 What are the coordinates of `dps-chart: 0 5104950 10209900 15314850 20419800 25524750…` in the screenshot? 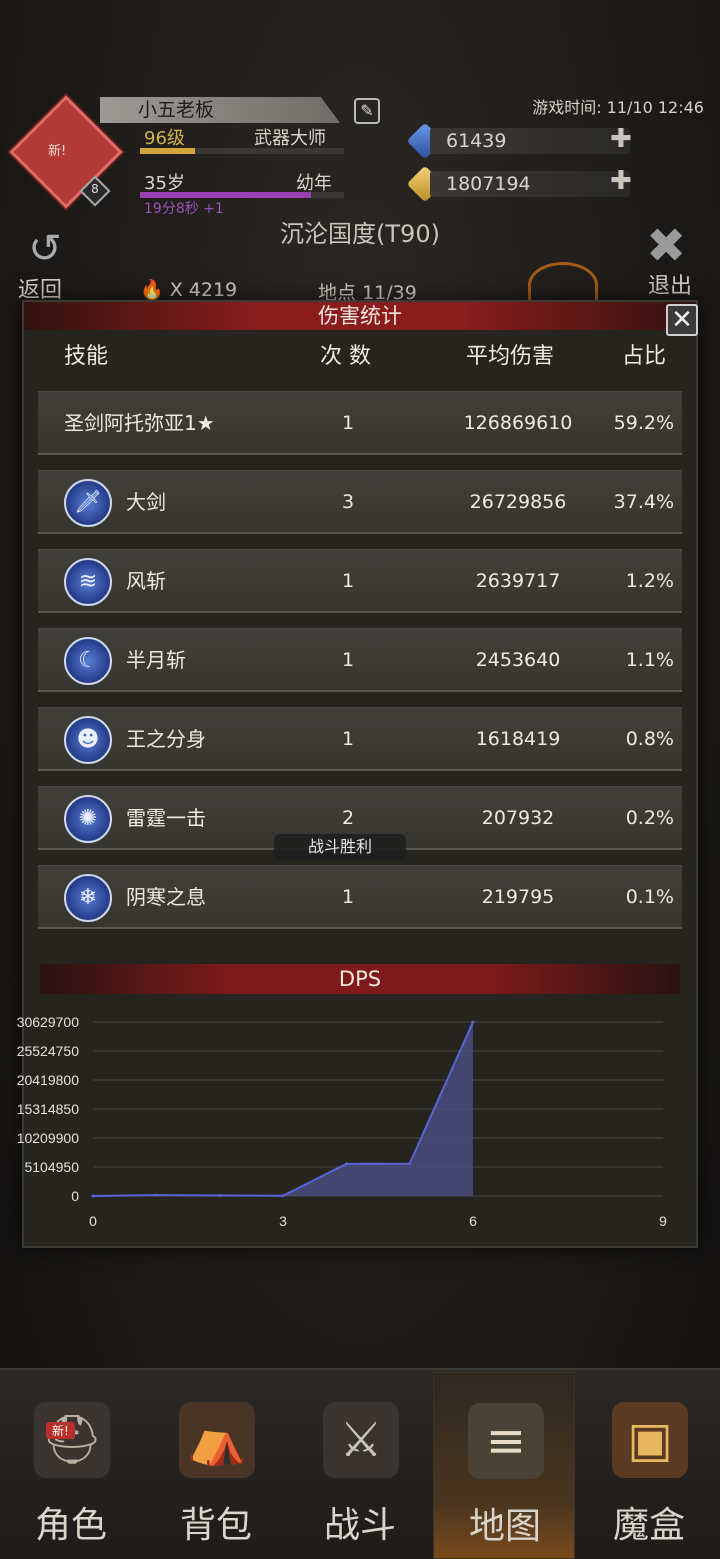 It's located at (342, 1121).